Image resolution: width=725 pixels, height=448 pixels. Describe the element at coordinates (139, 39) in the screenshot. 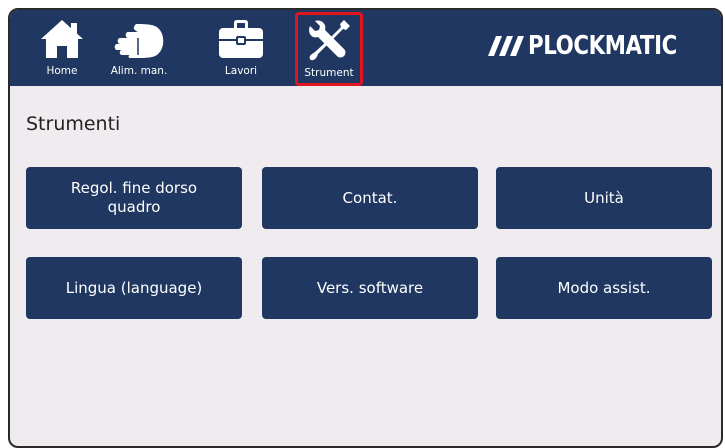

I see `hand-icon` at that location.